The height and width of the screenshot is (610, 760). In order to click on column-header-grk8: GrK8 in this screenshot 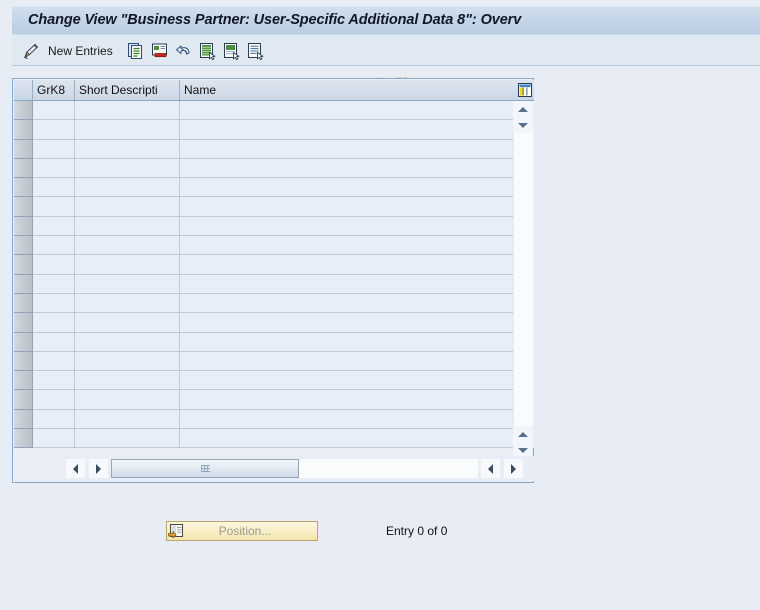, I will do `click(54, 90)`.